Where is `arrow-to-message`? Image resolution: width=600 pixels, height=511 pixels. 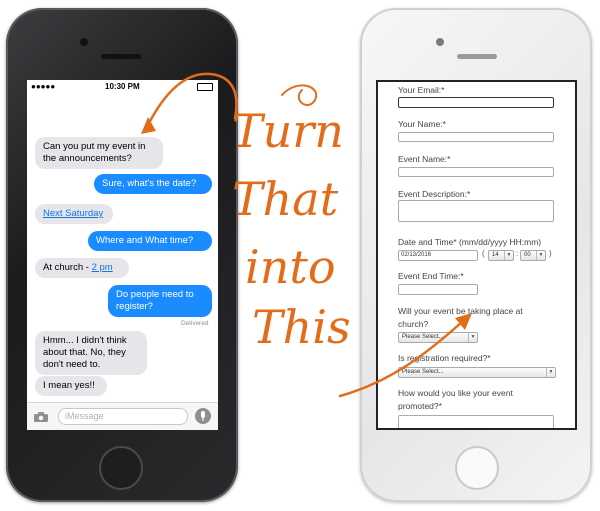 arrow-to-message is located at coordinates (192, 99).